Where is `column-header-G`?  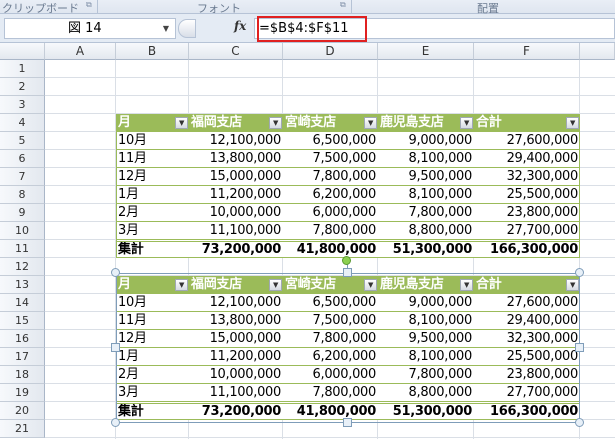 column-header-G is located at coordinates (597, 51).